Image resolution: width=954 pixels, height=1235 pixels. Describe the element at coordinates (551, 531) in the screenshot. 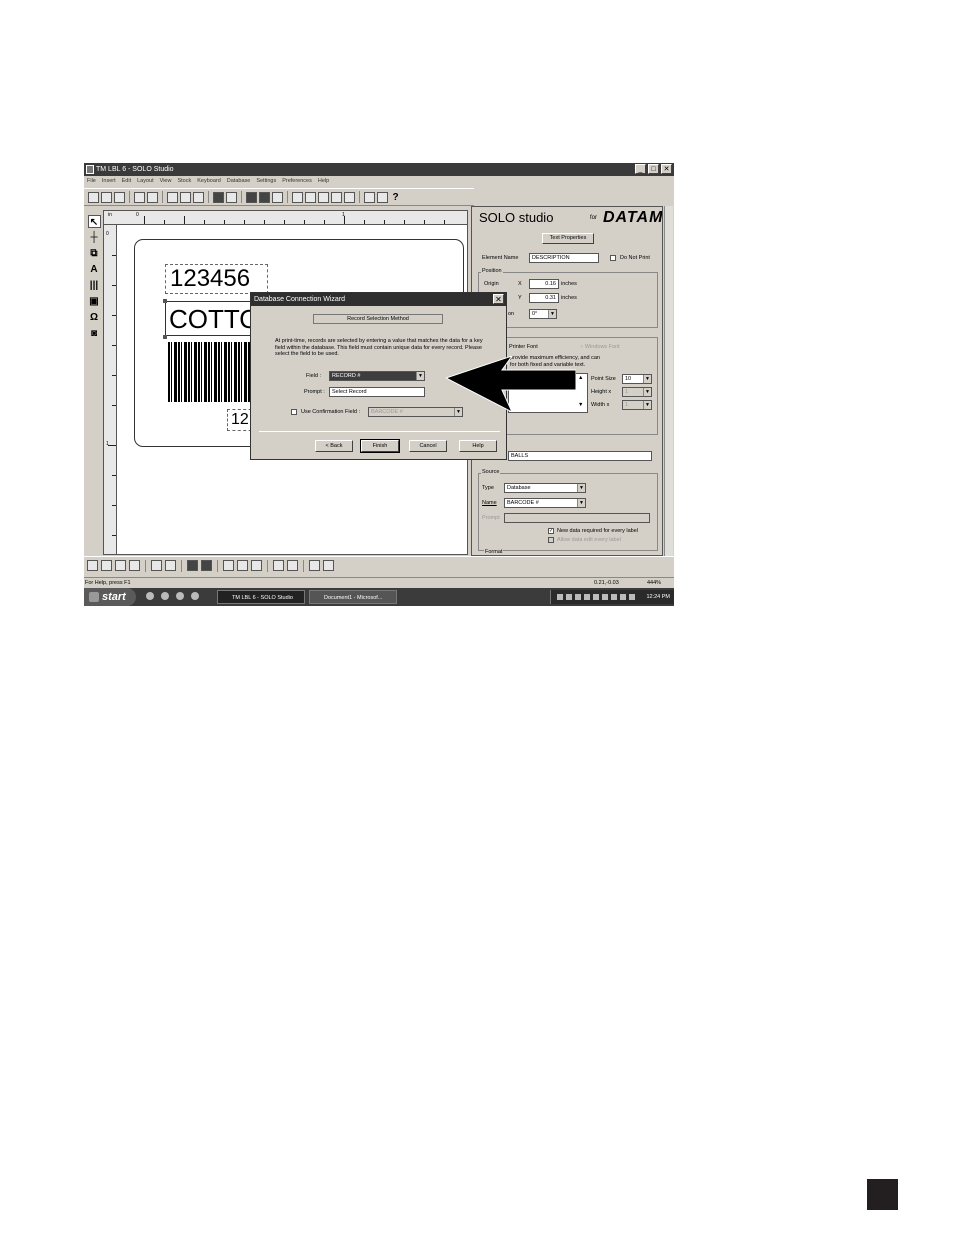

I see `new-data-required-checkbox: ✓` at that location.